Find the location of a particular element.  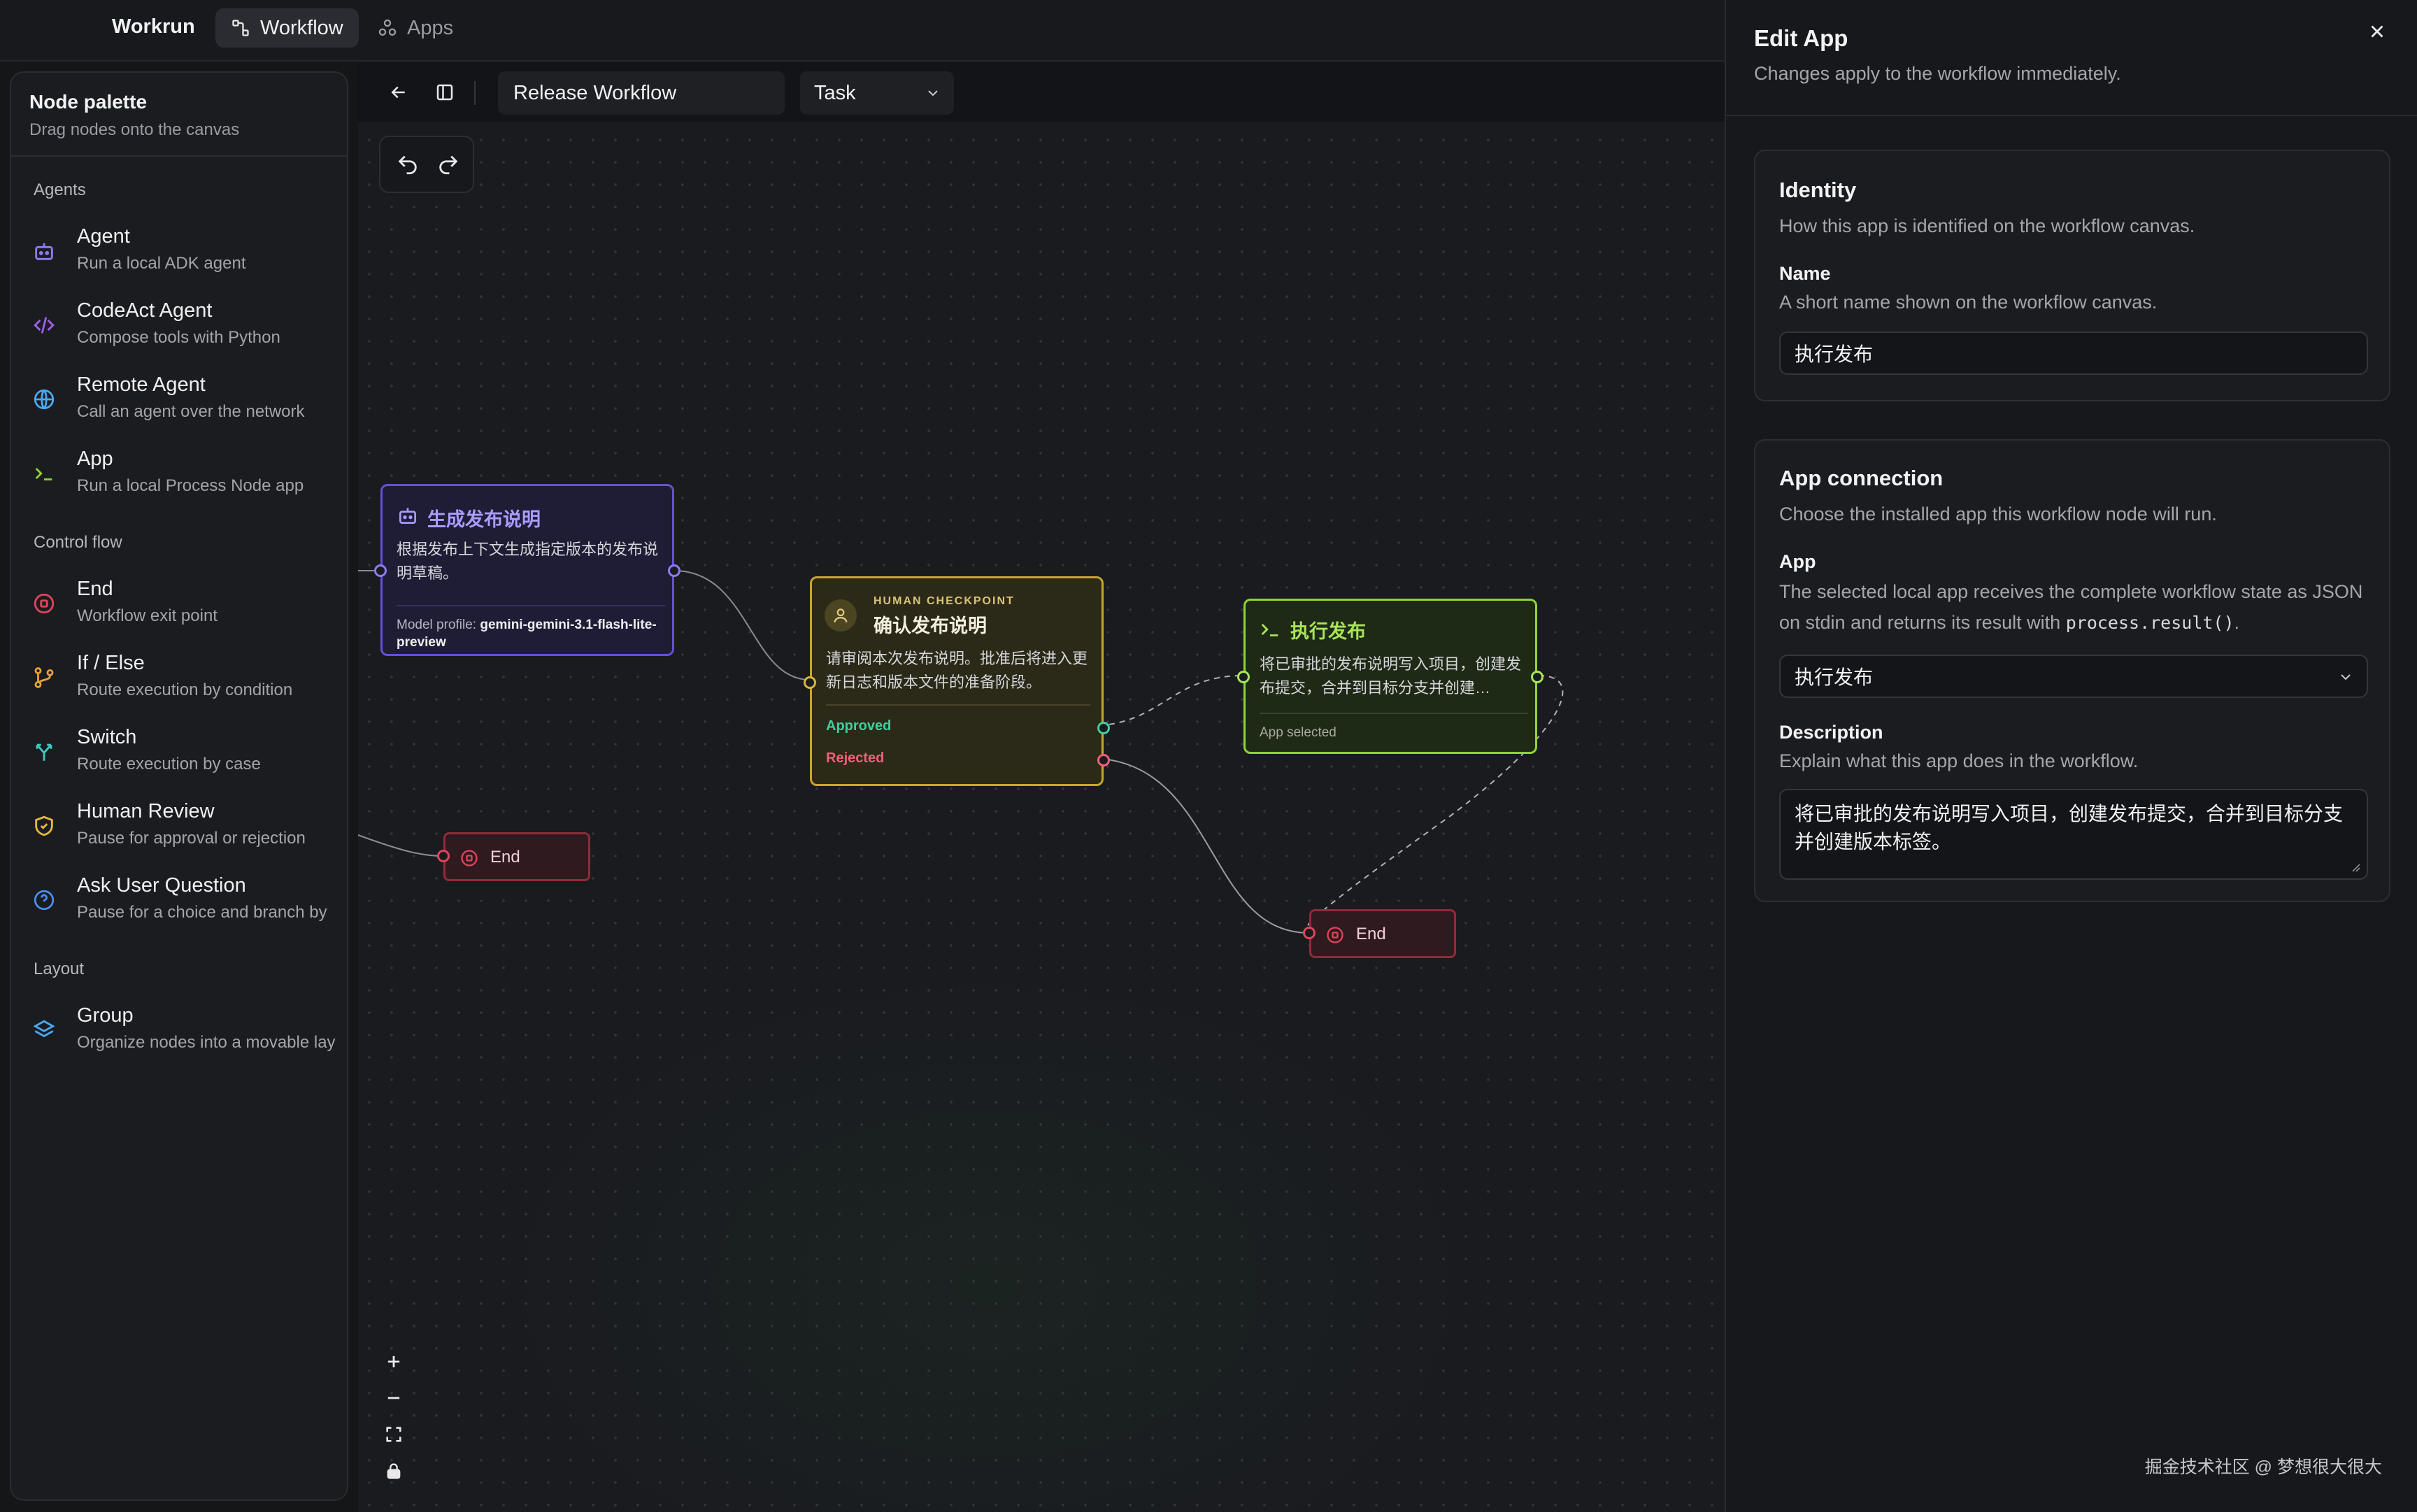

tab-apps: Apps is located at coordinates (415, 28).